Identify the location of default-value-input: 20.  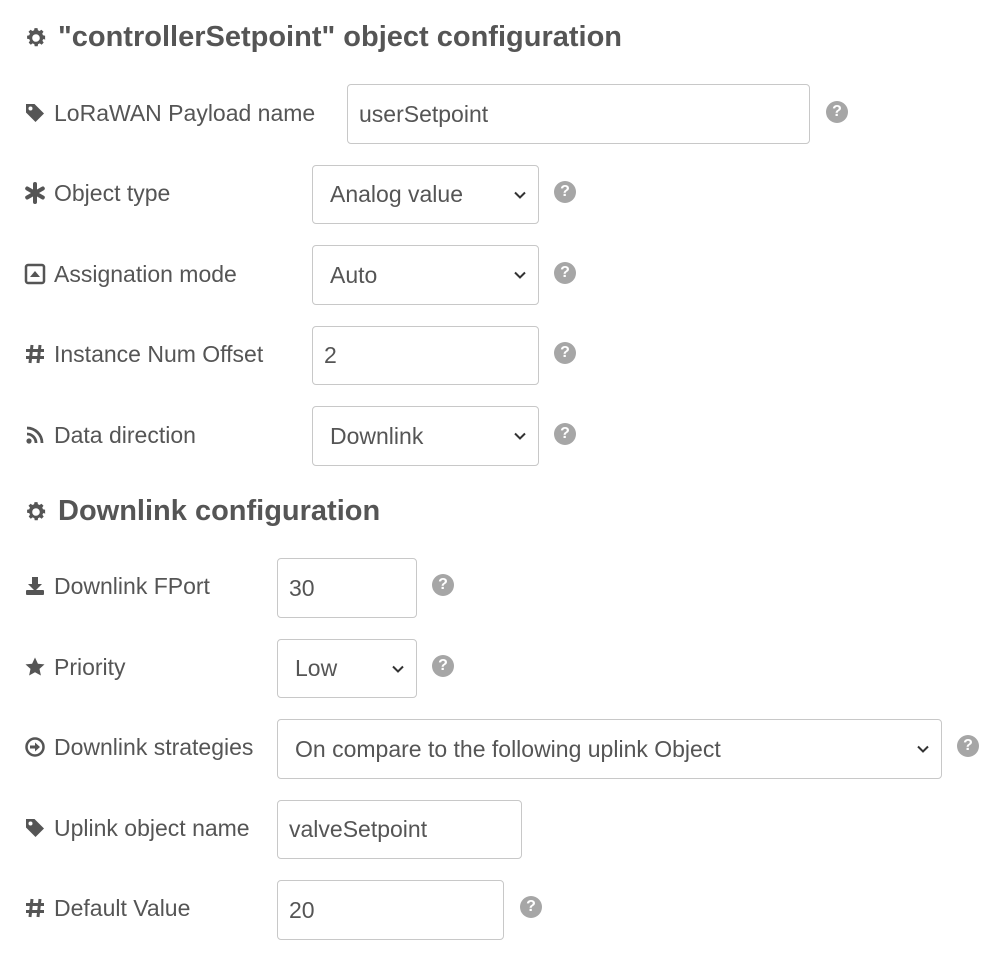
(390, 910).